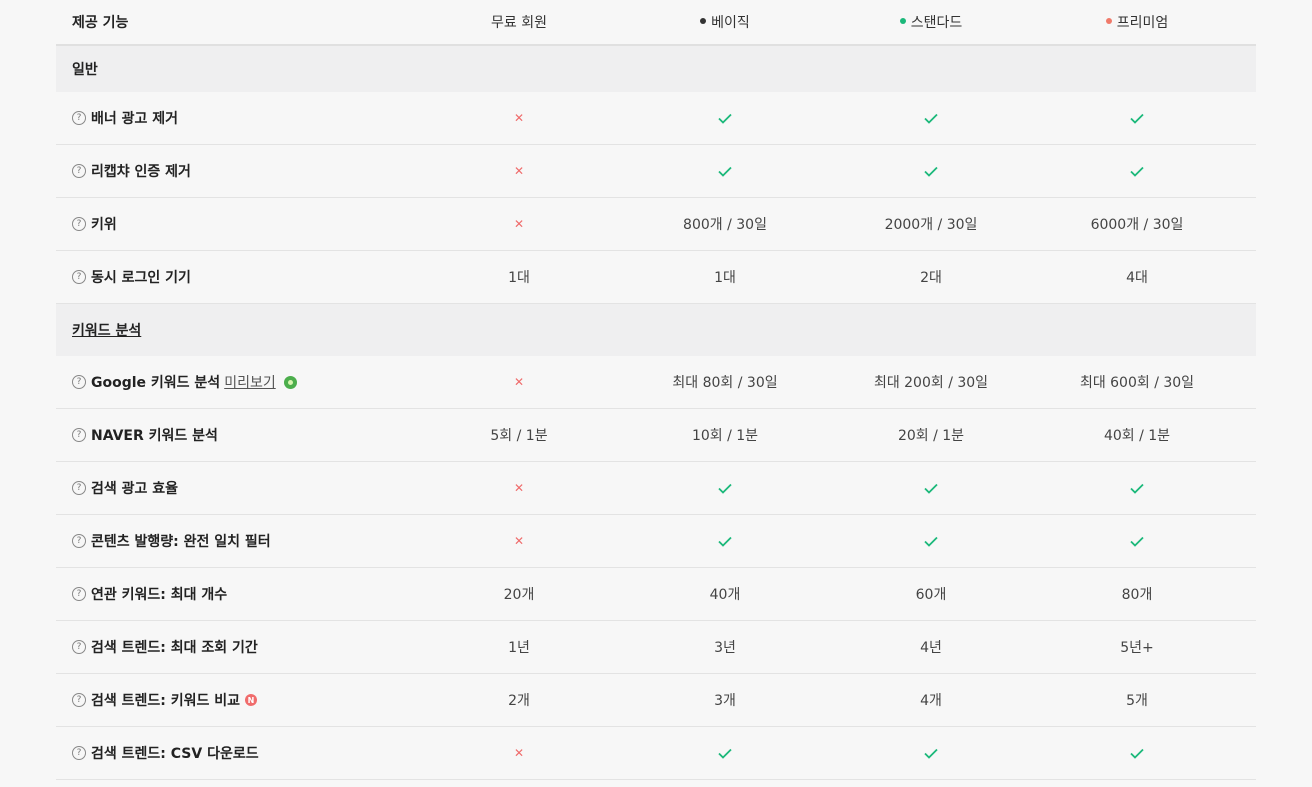 This screenshot has width=1312, height=787. I want to click on plan-value-cell: 최대 600회 / 30일, so click(1137, 382).